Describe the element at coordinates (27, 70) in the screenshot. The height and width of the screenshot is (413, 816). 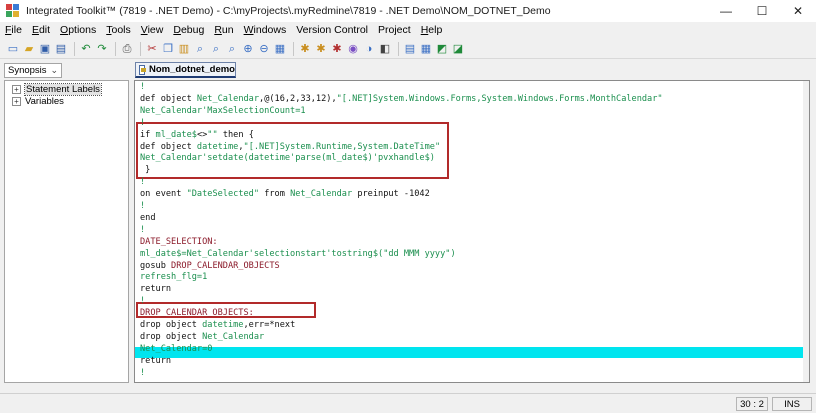
I see `synopsis-value: Synopsis` at that location.